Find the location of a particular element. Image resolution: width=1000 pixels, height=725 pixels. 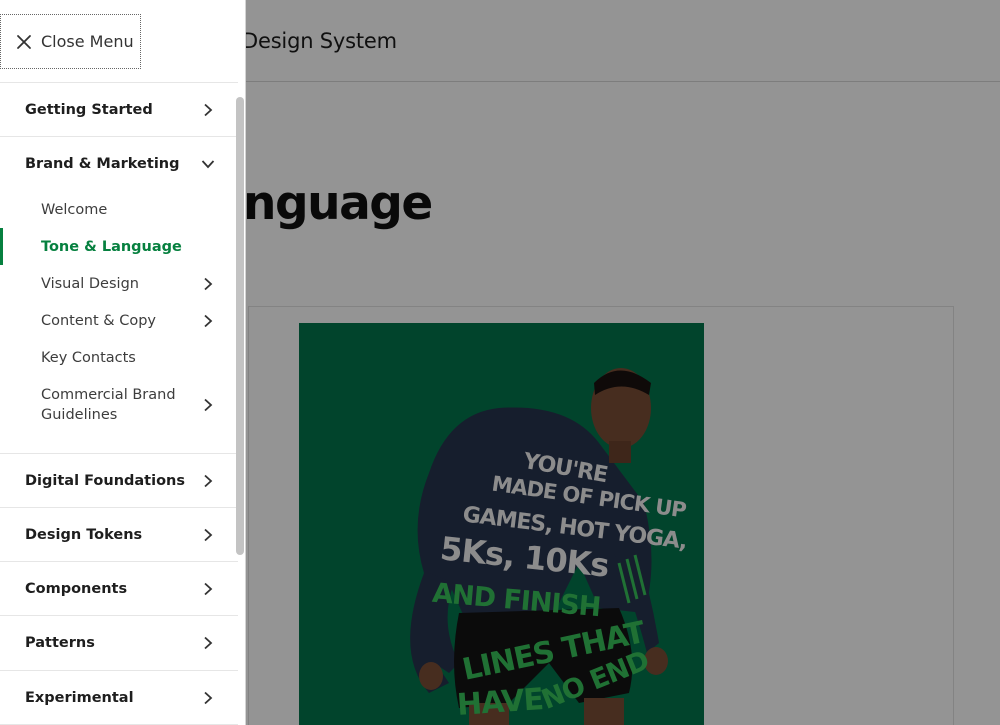

submenu-item-label: Tone & Language is located at coordinates (111, 246).